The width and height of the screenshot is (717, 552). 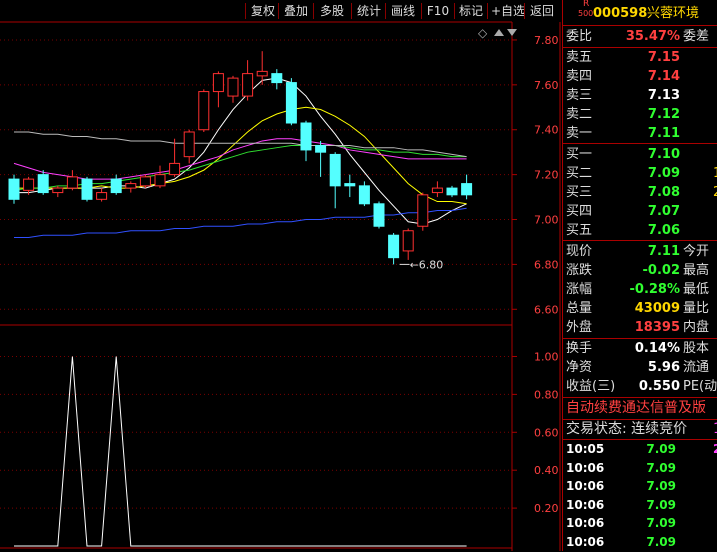 What do you see at coordinates (663, 230) in the screenshot?
I see `bids-value: 7.06` at bounding box center [663, 230].